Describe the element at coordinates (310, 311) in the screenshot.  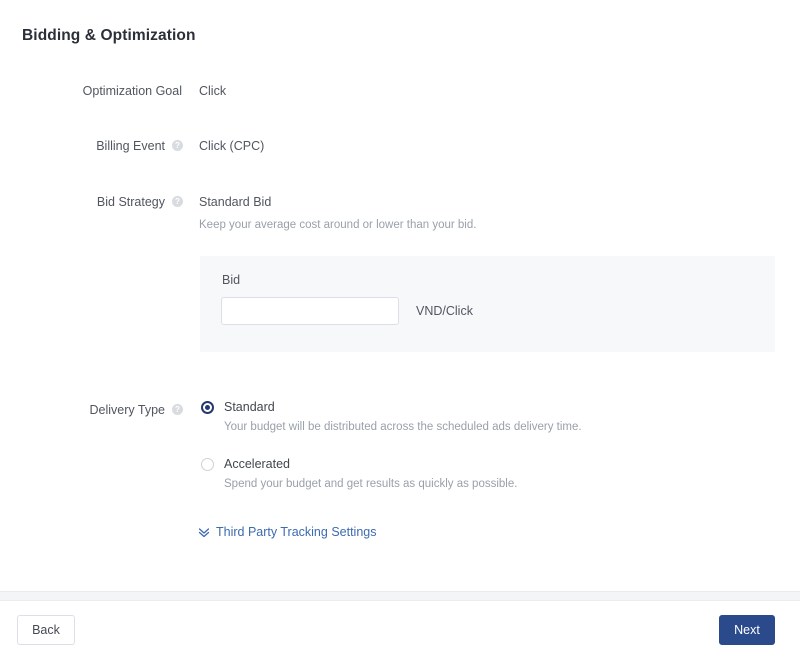
I see `bid-input` at that location.